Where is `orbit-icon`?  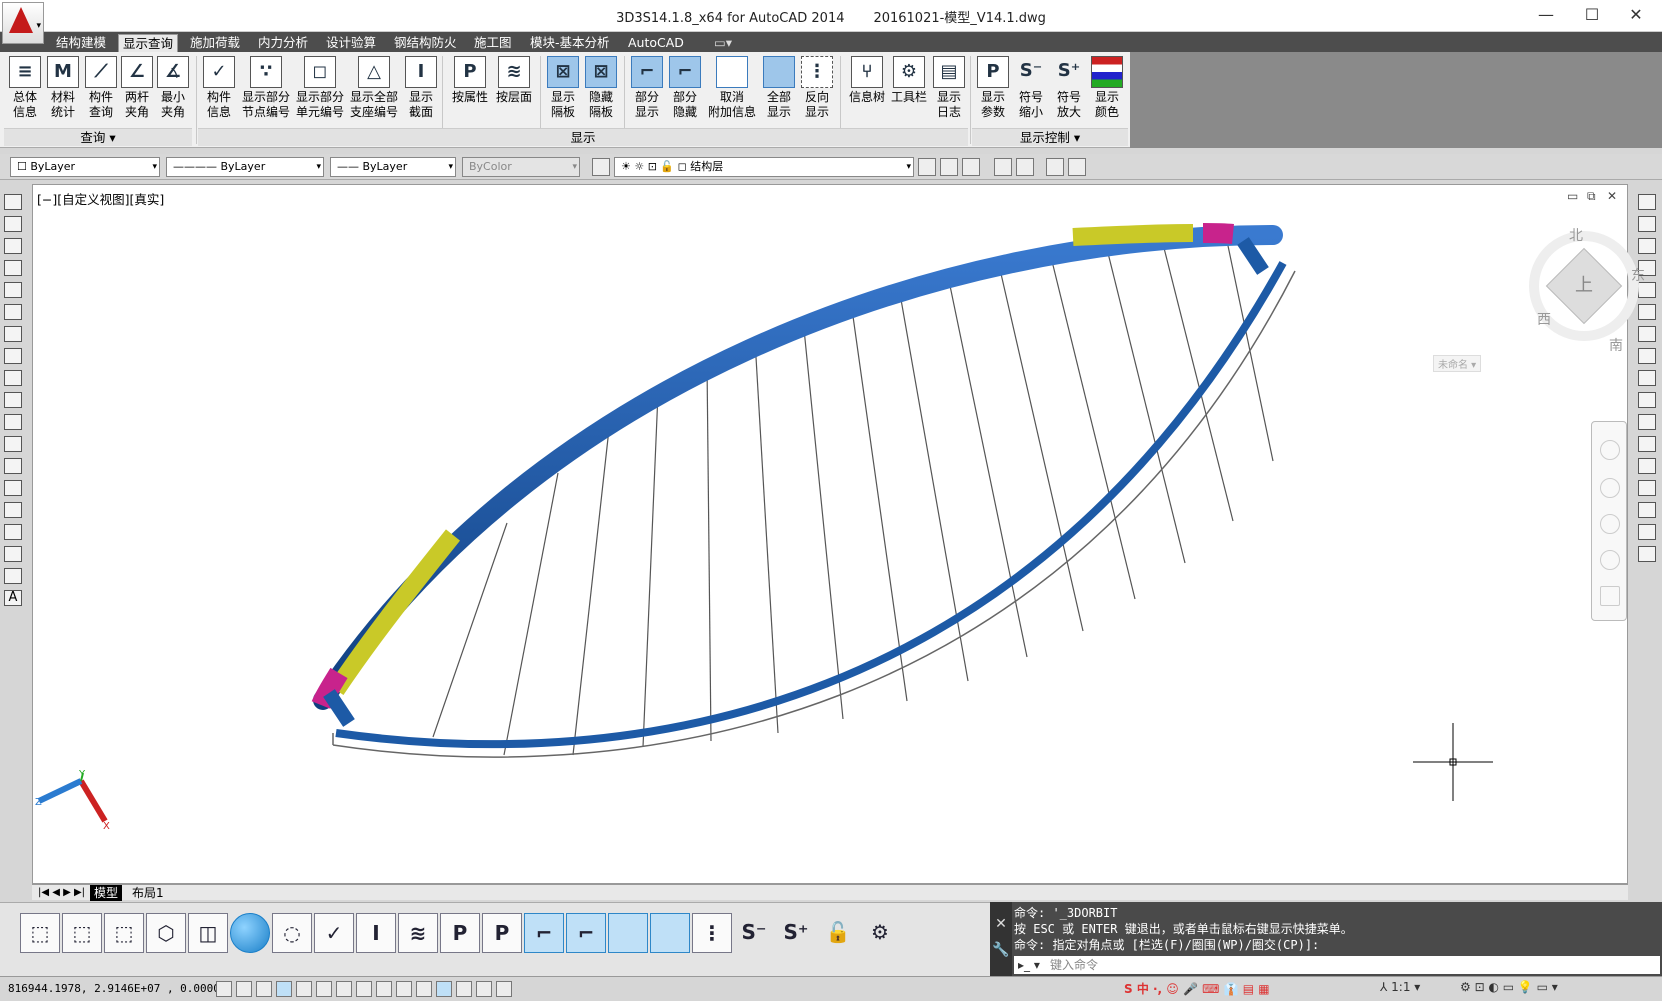
orbit-icon is located at coordinates (1610, 560).